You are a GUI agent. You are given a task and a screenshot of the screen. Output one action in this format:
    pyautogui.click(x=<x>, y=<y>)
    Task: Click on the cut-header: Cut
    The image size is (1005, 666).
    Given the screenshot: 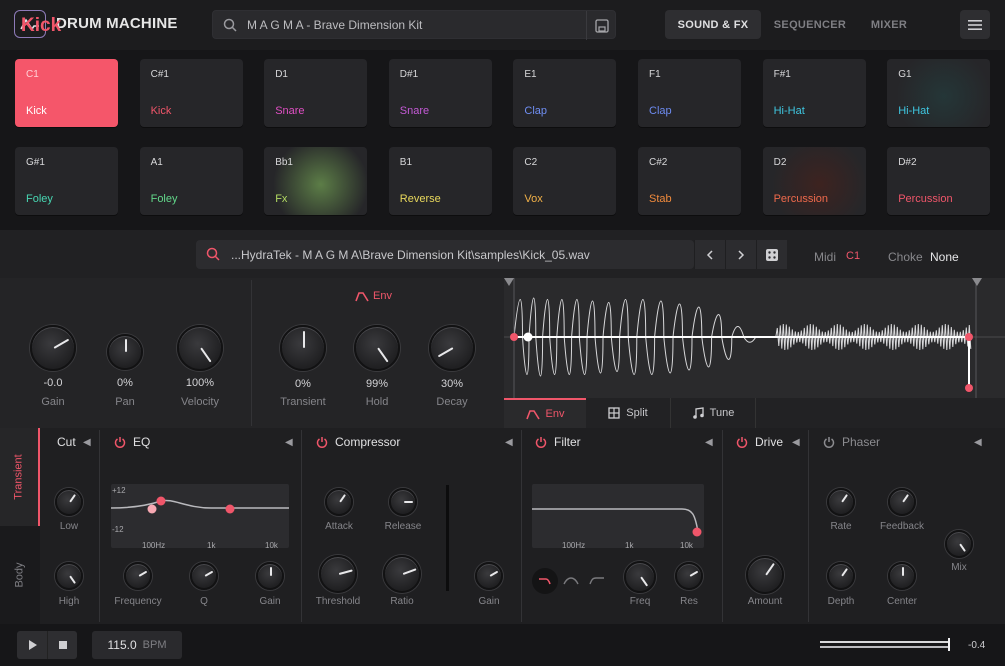 What is the action you would take?
    pyautogui.click(x=66, y=442)
    